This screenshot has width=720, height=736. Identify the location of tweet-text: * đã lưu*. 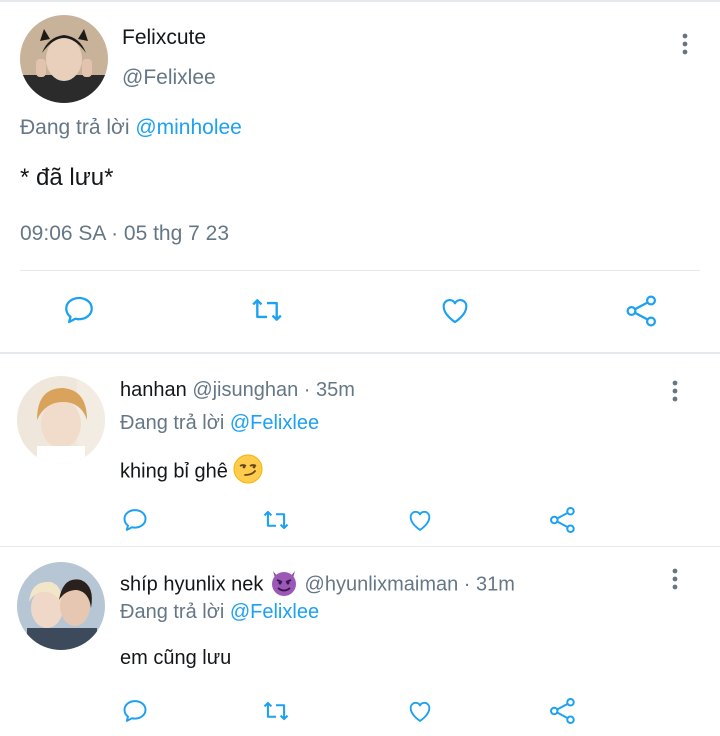
(67, 177).